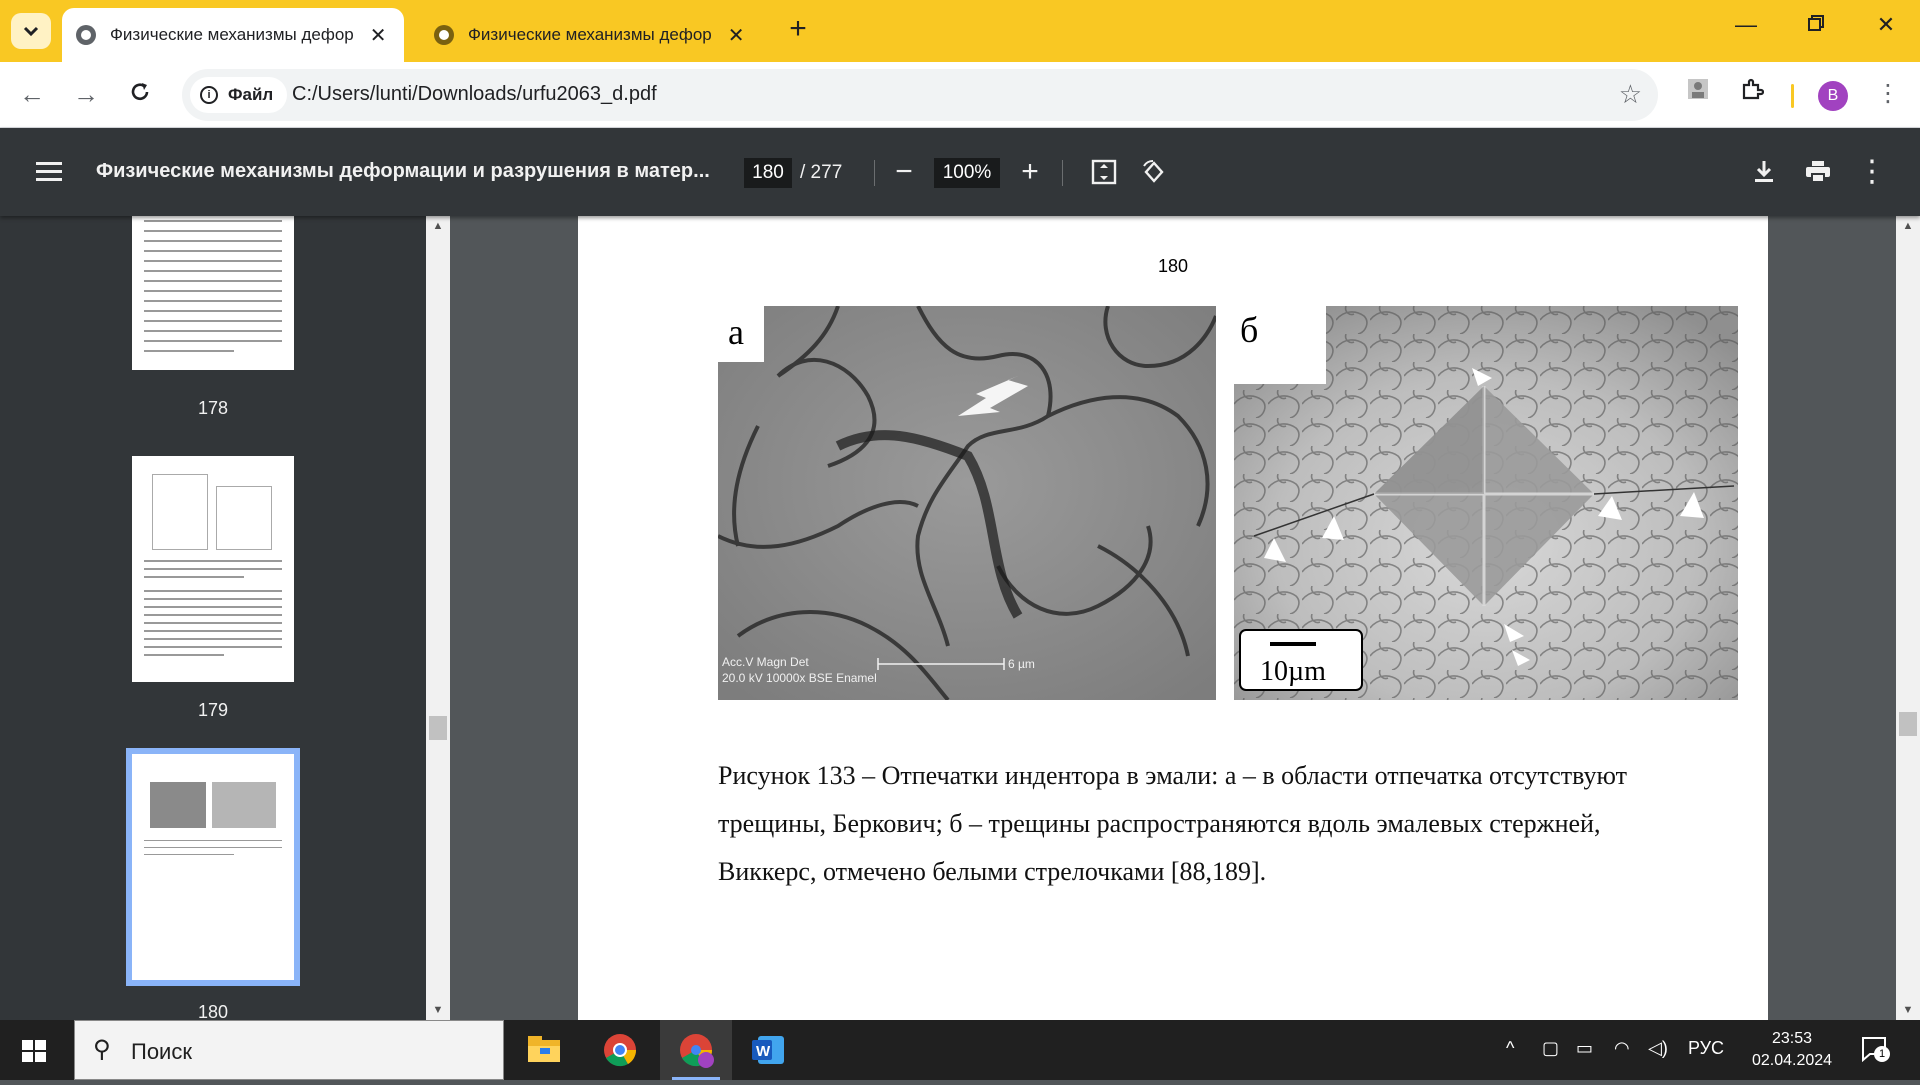 The image size is (1920, 1085). I want to click on battery-icon: ▭, so click(1584, 1048).